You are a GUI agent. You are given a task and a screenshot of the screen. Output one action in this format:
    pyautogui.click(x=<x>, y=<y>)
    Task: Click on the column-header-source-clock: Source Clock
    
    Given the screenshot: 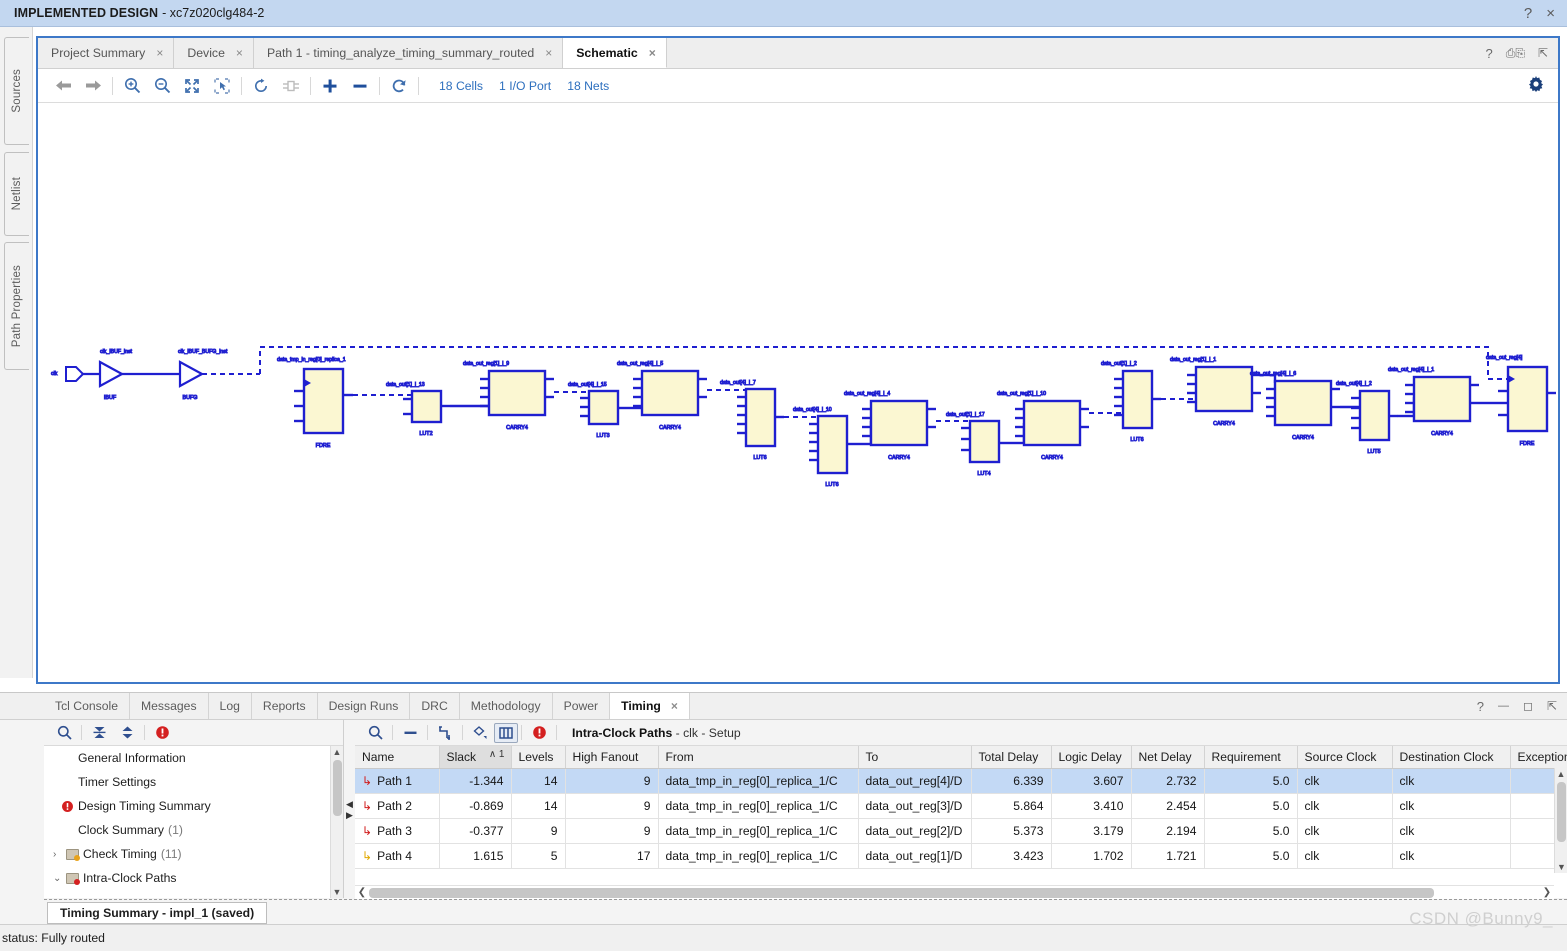 What is the action you would take?
    pyautogui.click(x=1345, y=757)
    